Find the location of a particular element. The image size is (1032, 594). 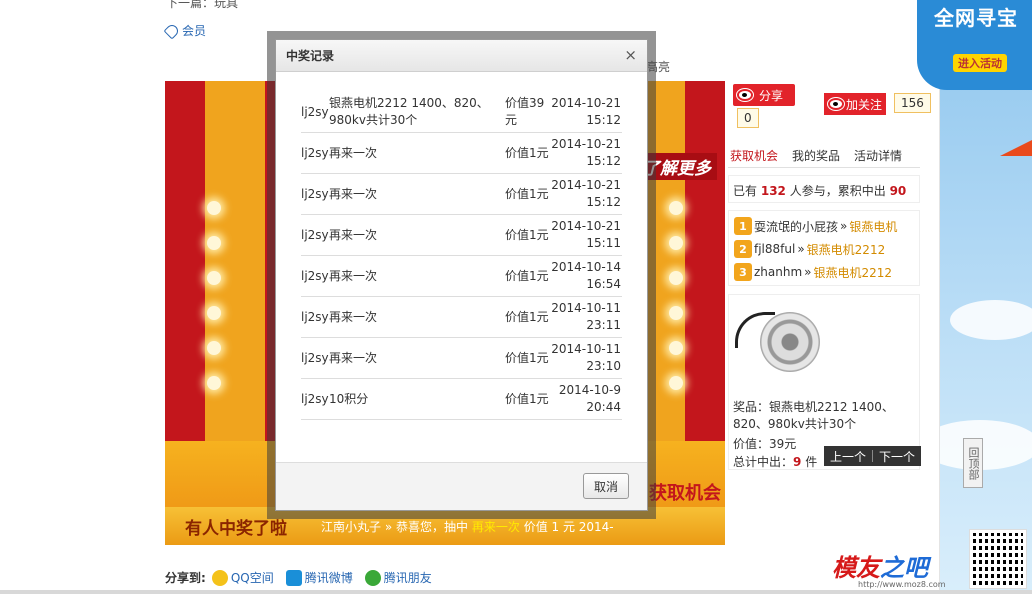

record-time: 2014-10-11 23:10 is located at coordinates (585, 358).